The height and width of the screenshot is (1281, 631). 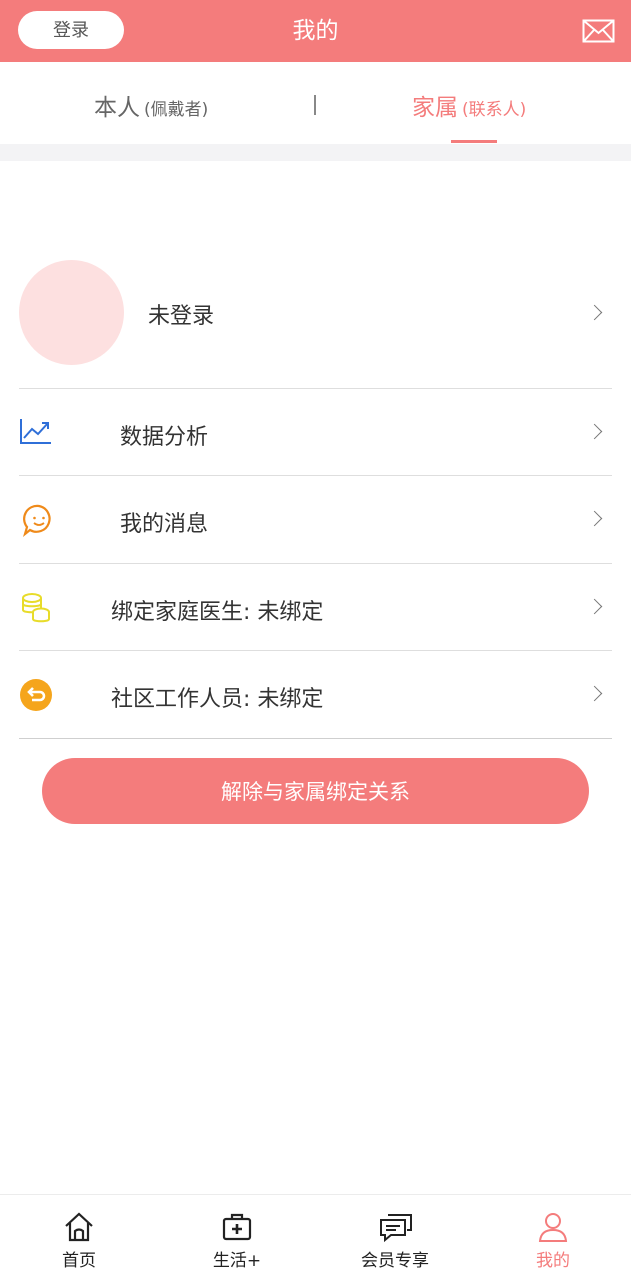 What do you see at coordinates (71, 312) in the screenshot?
I see `avatar` at bounding box center [71, 312].